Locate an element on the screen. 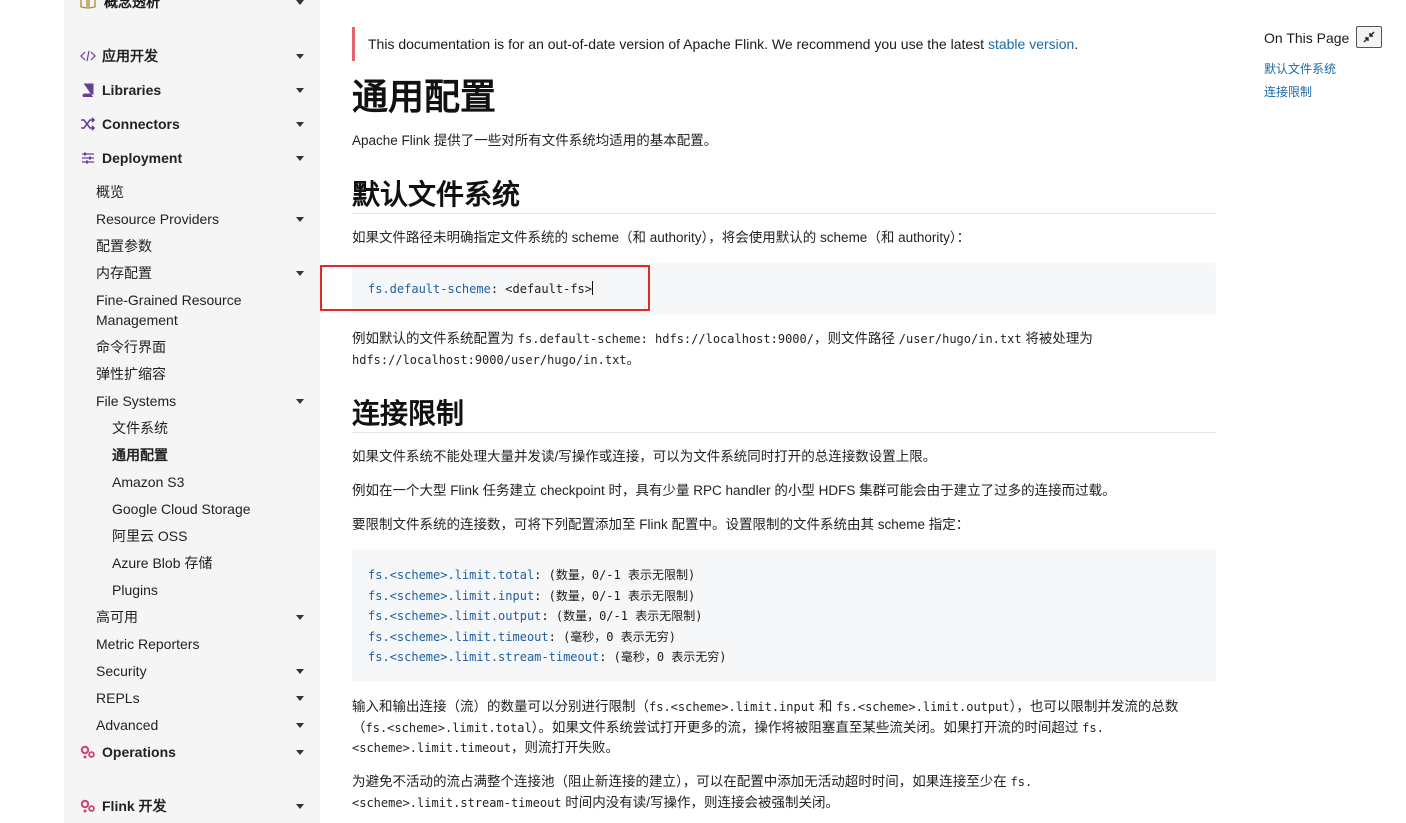  sidebar-item-label: Security is located at coordinates (121, 671).